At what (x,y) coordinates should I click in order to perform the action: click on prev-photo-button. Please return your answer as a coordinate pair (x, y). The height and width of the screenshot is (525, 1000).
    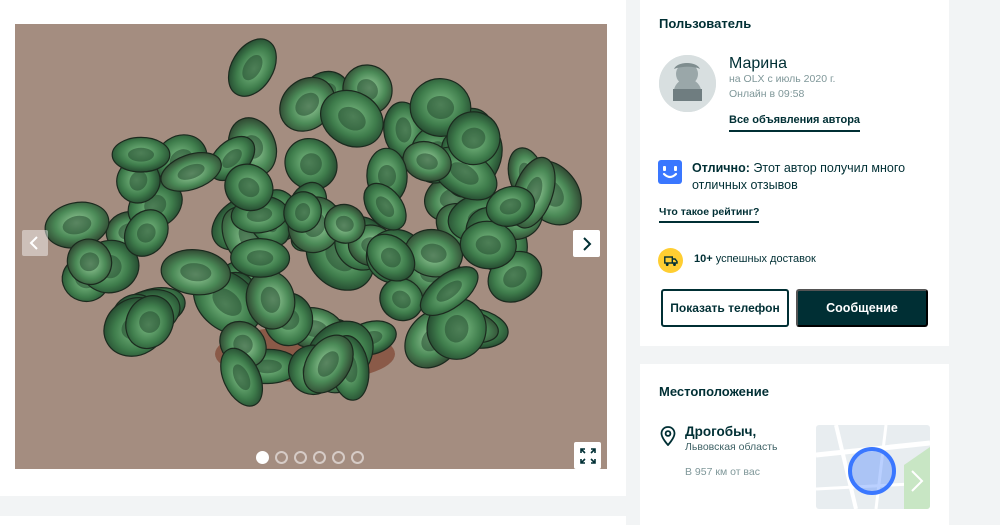
    Looking at the image, I should click on (35, 243).